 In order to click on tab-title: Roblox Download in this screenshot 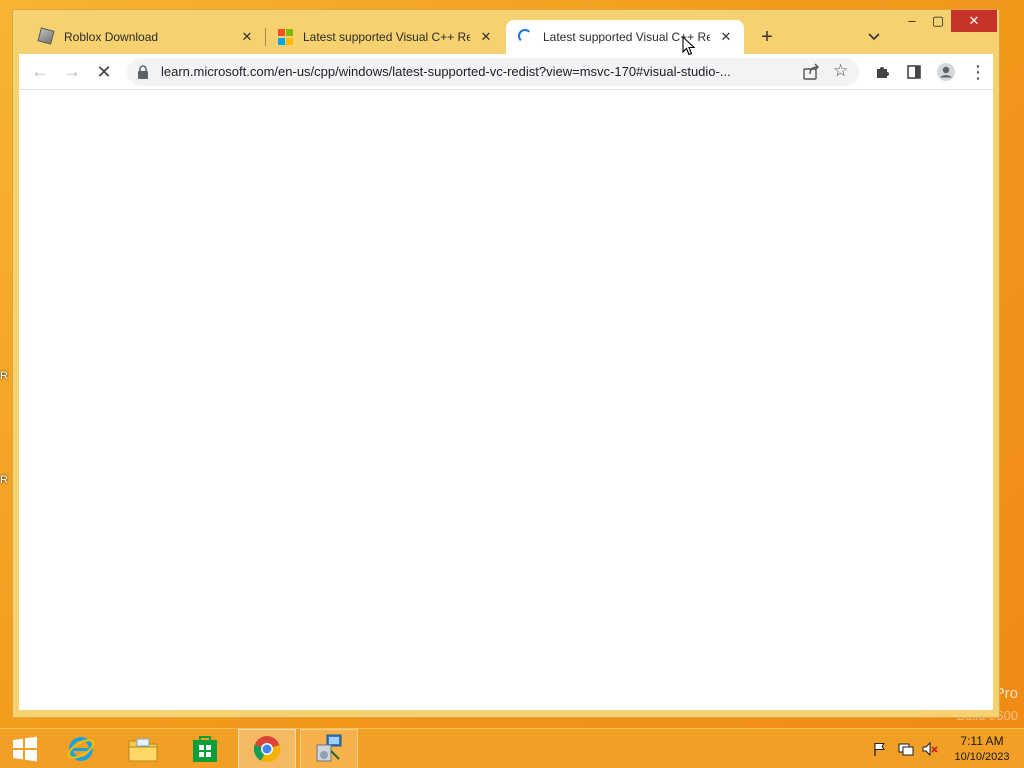, I will do `click(111, 37)`.